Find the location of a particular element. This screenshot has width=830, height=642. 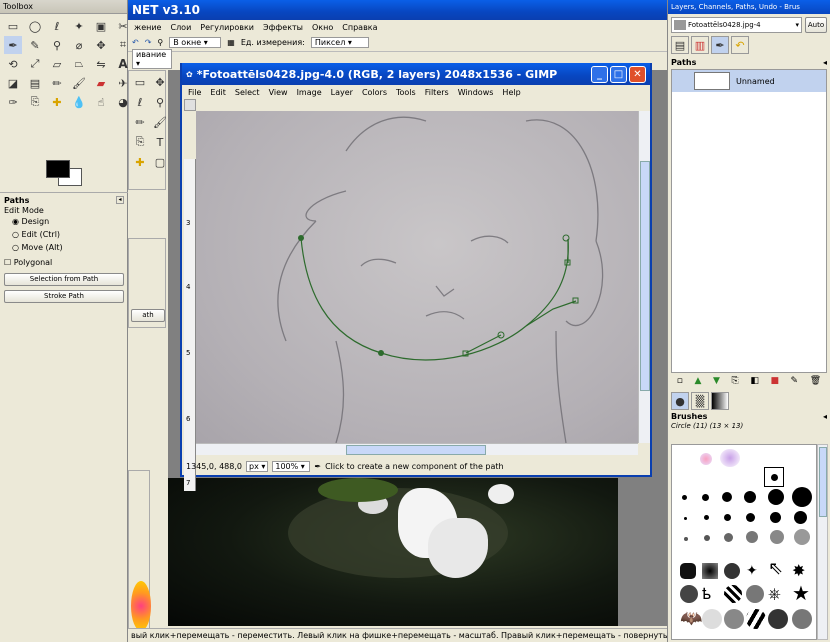

layers-dock-titlebar: Layers, Channels, Paths, Undo - Brus is located at coordinates (749, 7).